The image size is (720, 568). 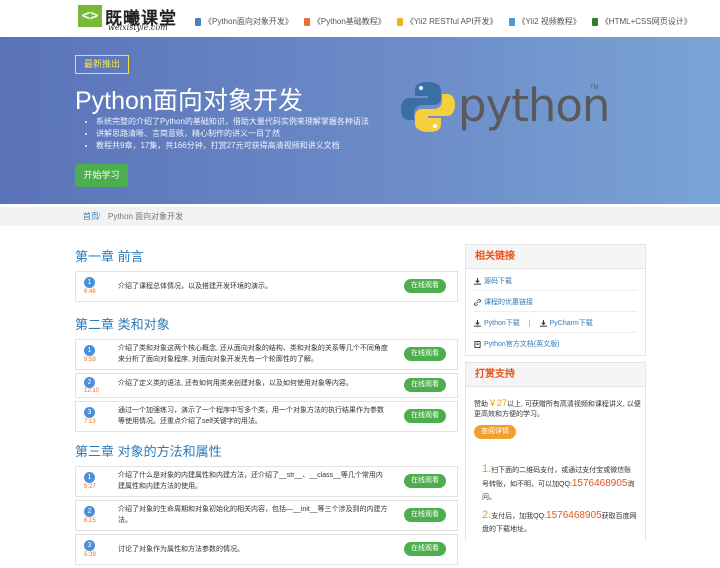 What do you see at coordinates (109, 256) in the screenshot?
I see `chapter-title: 第一章 前言` at bounding box center [109, 256].